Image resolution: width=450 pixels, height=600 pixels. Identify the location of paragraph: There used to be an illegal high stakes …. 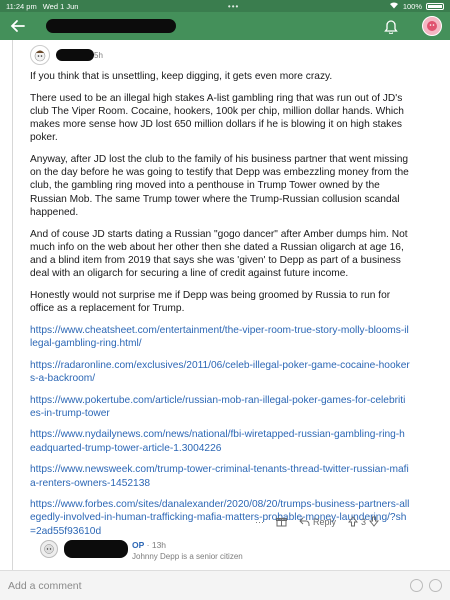
(217, 118).